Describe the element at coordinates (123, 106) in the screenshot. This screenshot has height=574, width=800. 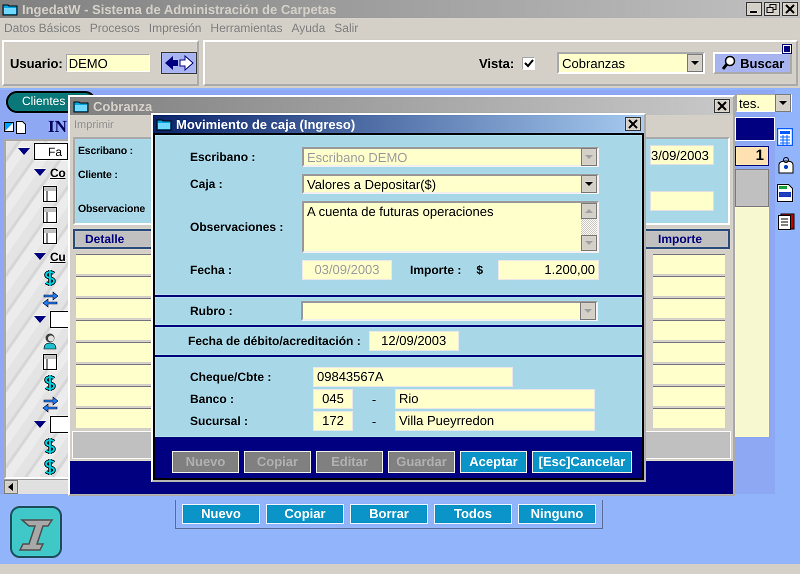
I see `window-title: Cobranza` at that location.